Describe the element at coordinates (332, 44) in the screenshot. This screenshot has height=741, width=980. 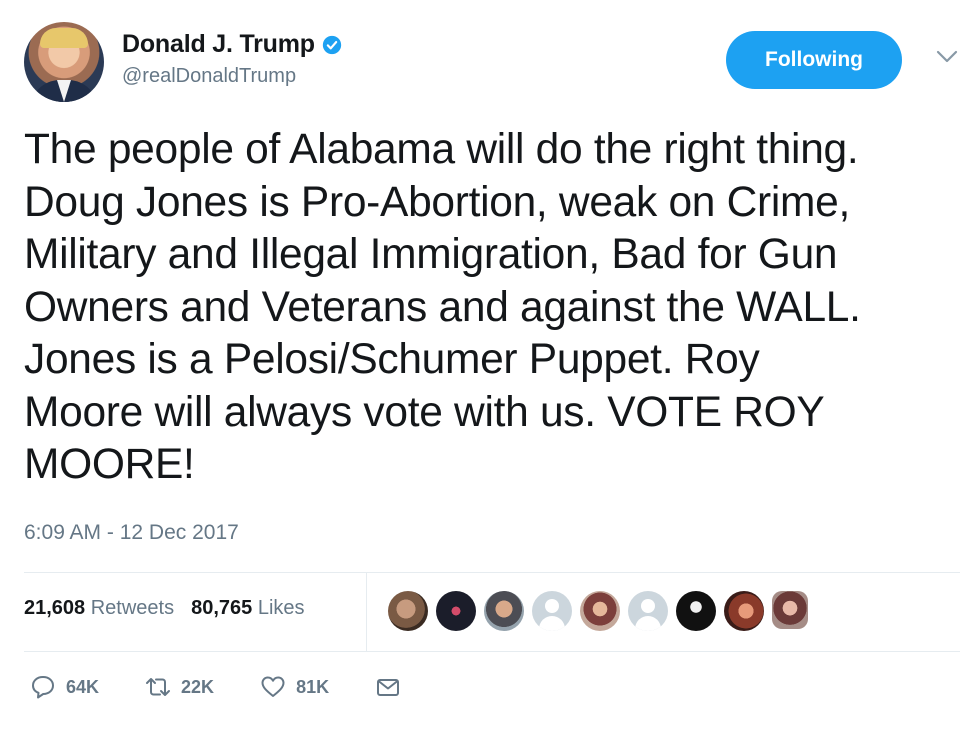
I see `verified-badge-icon` at that location.